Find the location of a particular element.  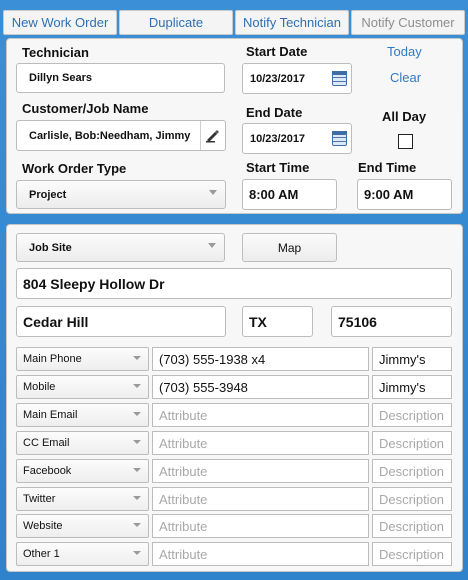

contact-type-select: Mobile is located at coordinates (82, 387).